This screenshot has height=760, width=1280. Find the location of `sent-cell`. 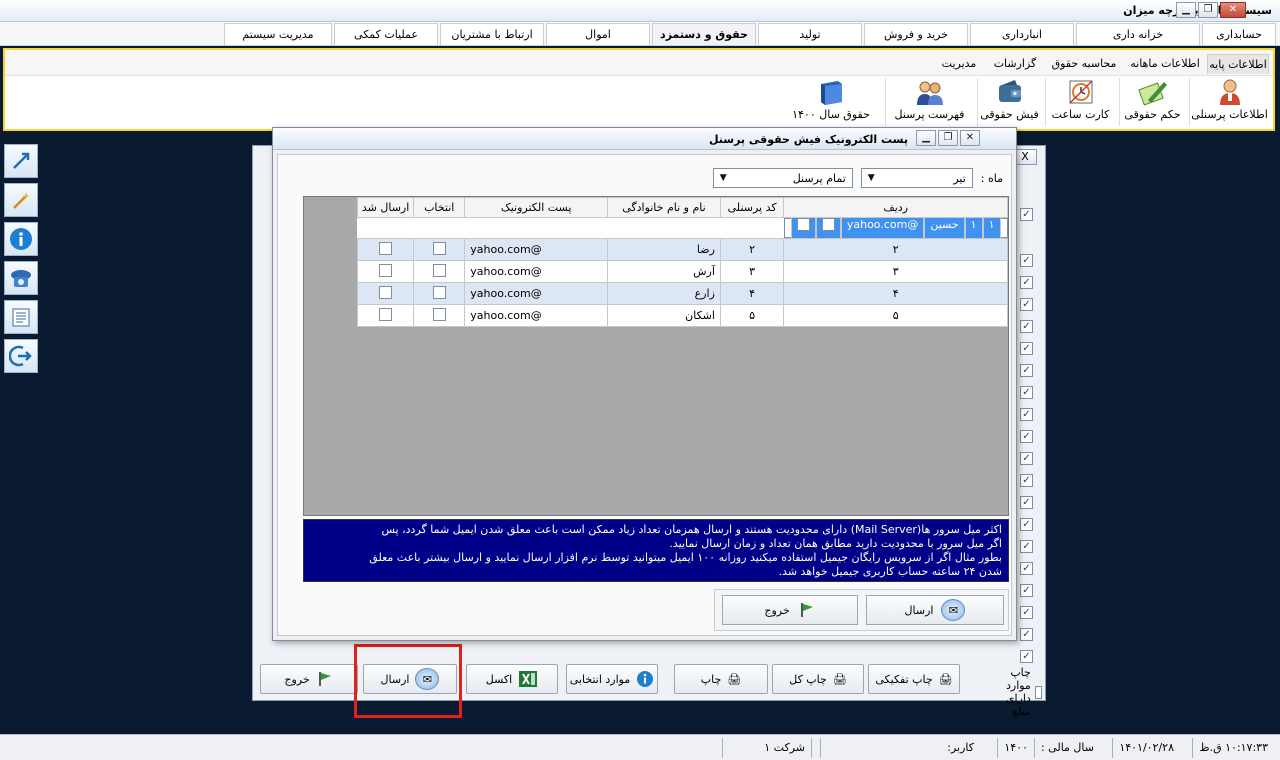

sent-cell is located at coordinates (385, 315).